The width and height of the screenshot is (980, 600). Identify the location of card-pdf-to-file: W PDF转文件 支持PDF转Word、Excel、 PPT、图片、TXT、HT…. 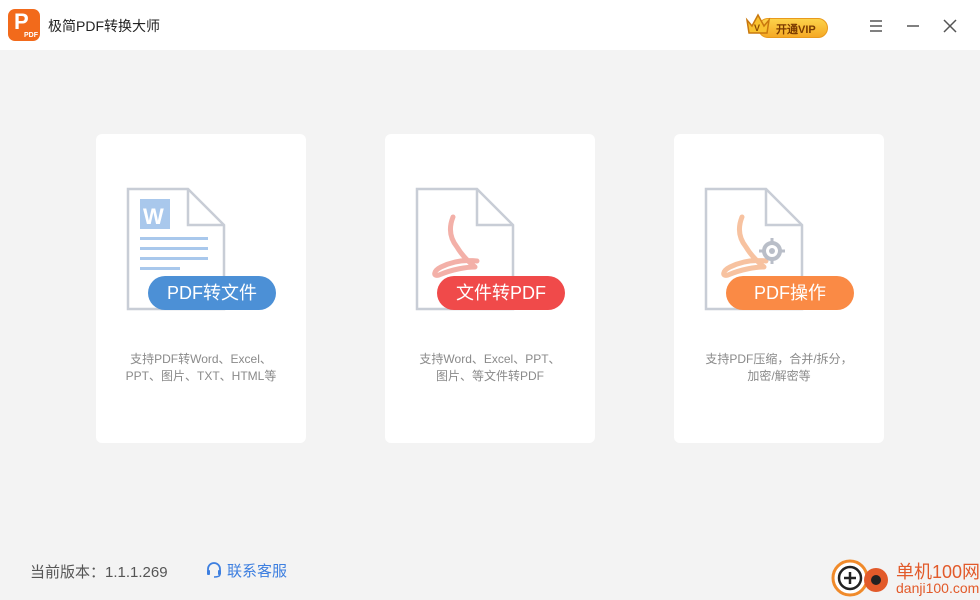
(201, 288).